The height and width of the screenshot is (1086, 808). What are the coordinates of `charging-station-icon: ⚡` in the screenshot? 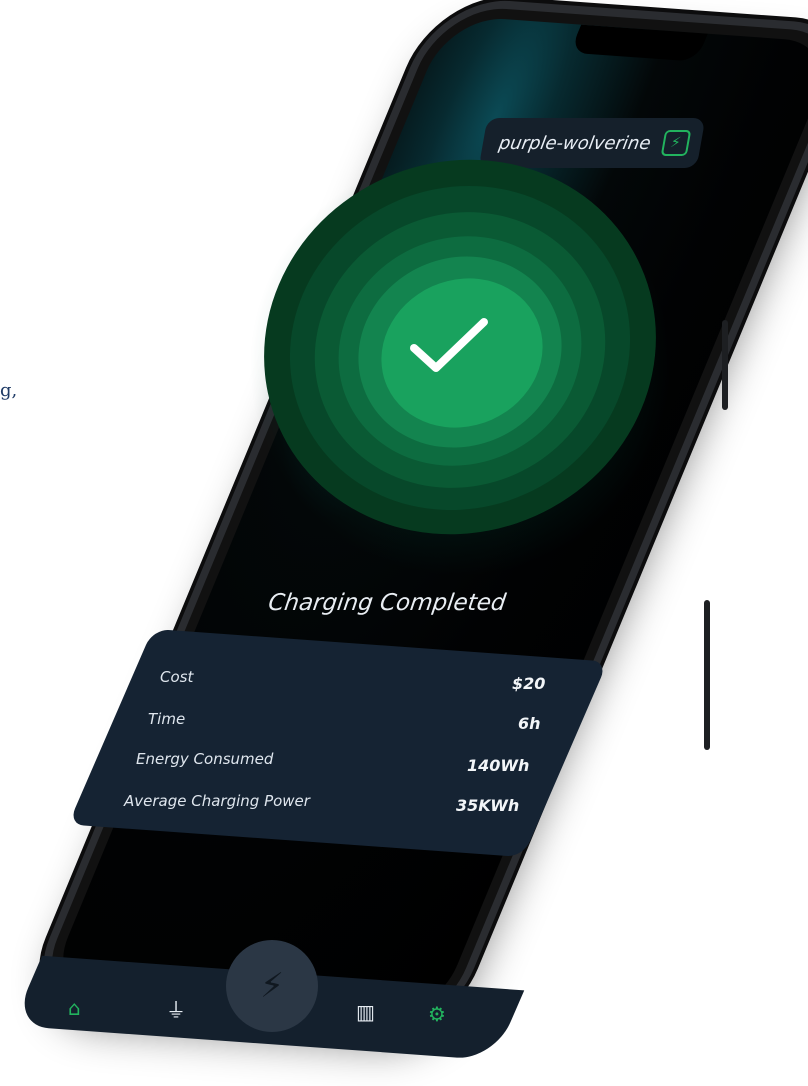 It's located at (675, 143).